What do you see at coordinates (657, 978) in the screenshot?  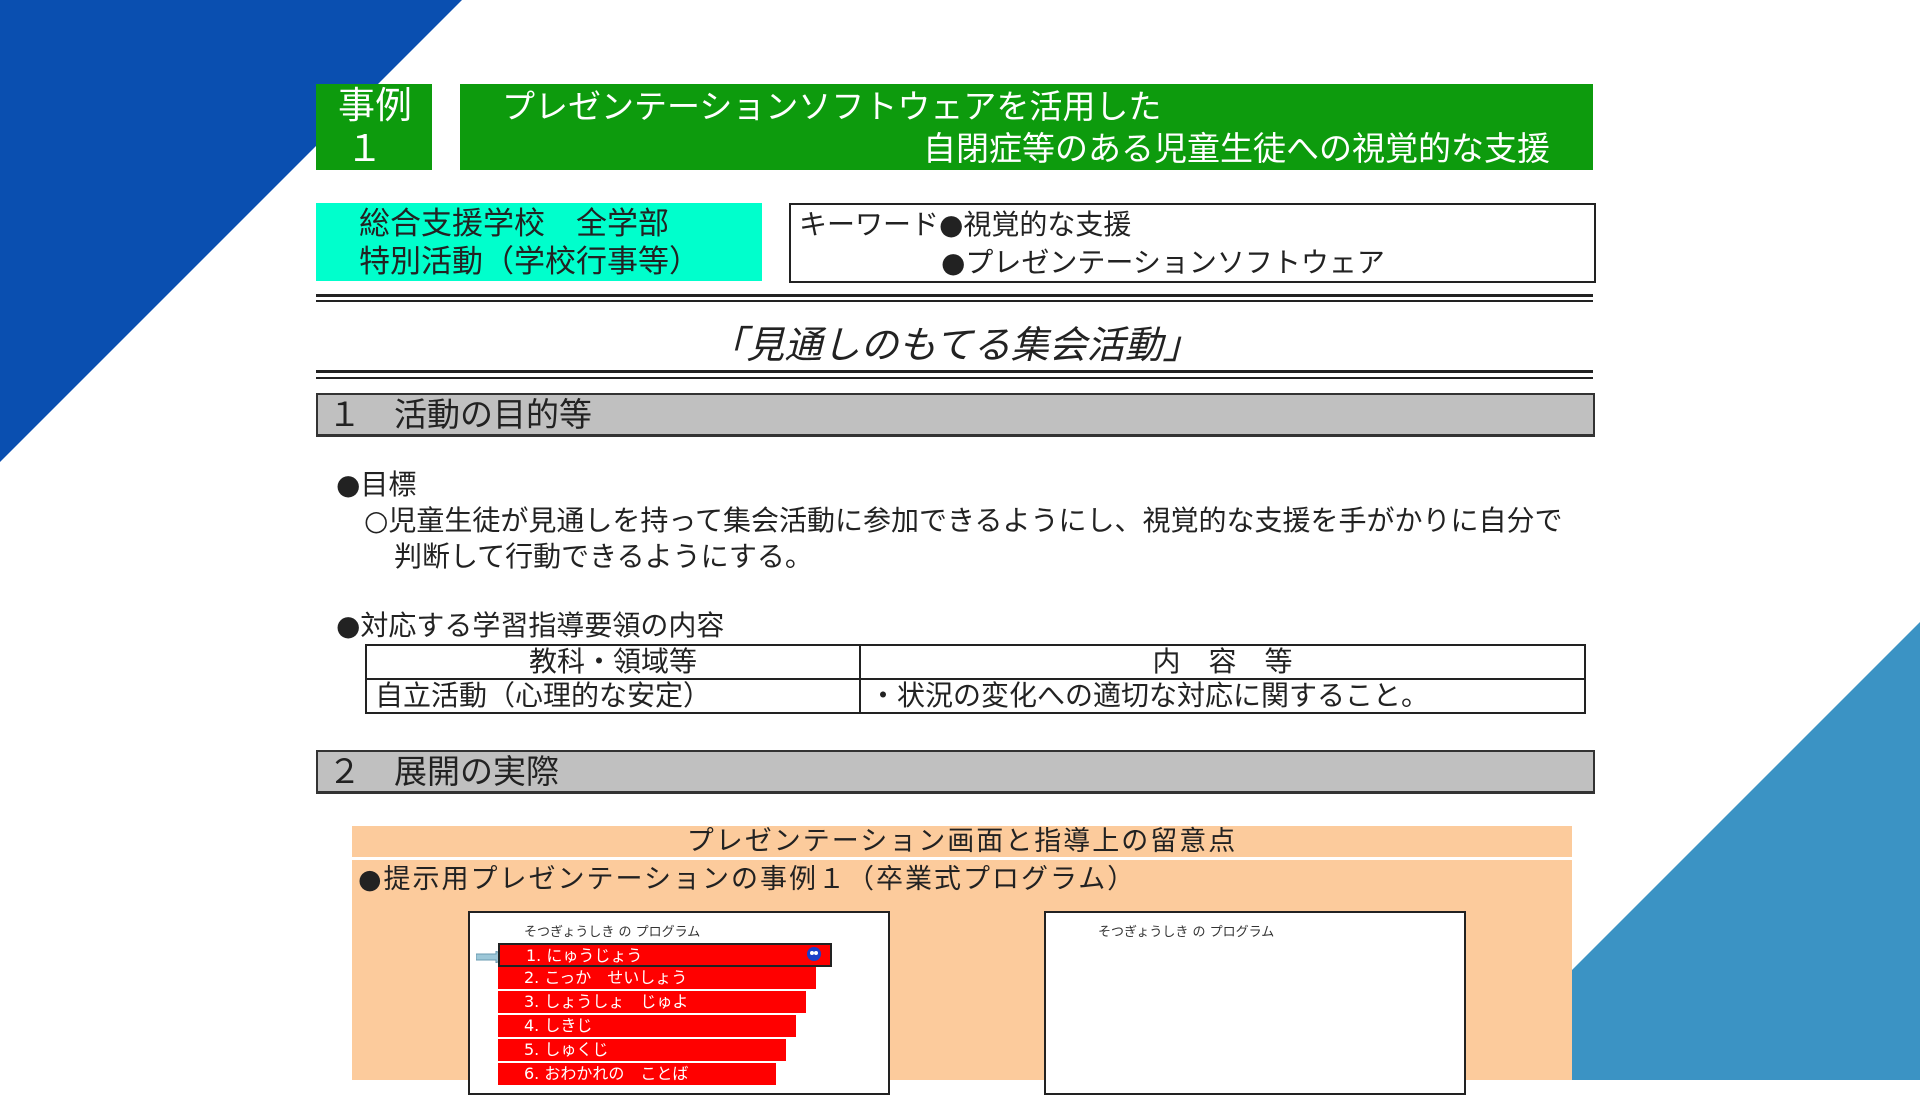 I see `program-item: 2. こっか せいしょう` at bounding box center [657, 978].